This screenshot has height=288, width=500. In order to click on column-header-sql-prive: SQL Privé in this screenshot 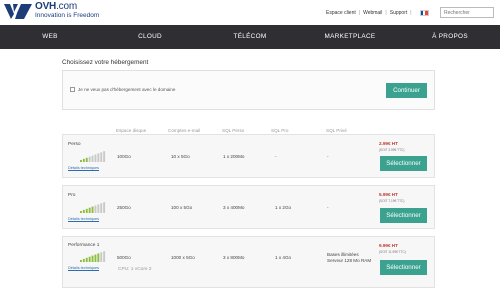, I will do `click(336, 130)`.